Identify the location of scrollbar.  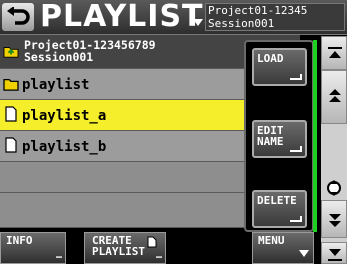
(334, 150).